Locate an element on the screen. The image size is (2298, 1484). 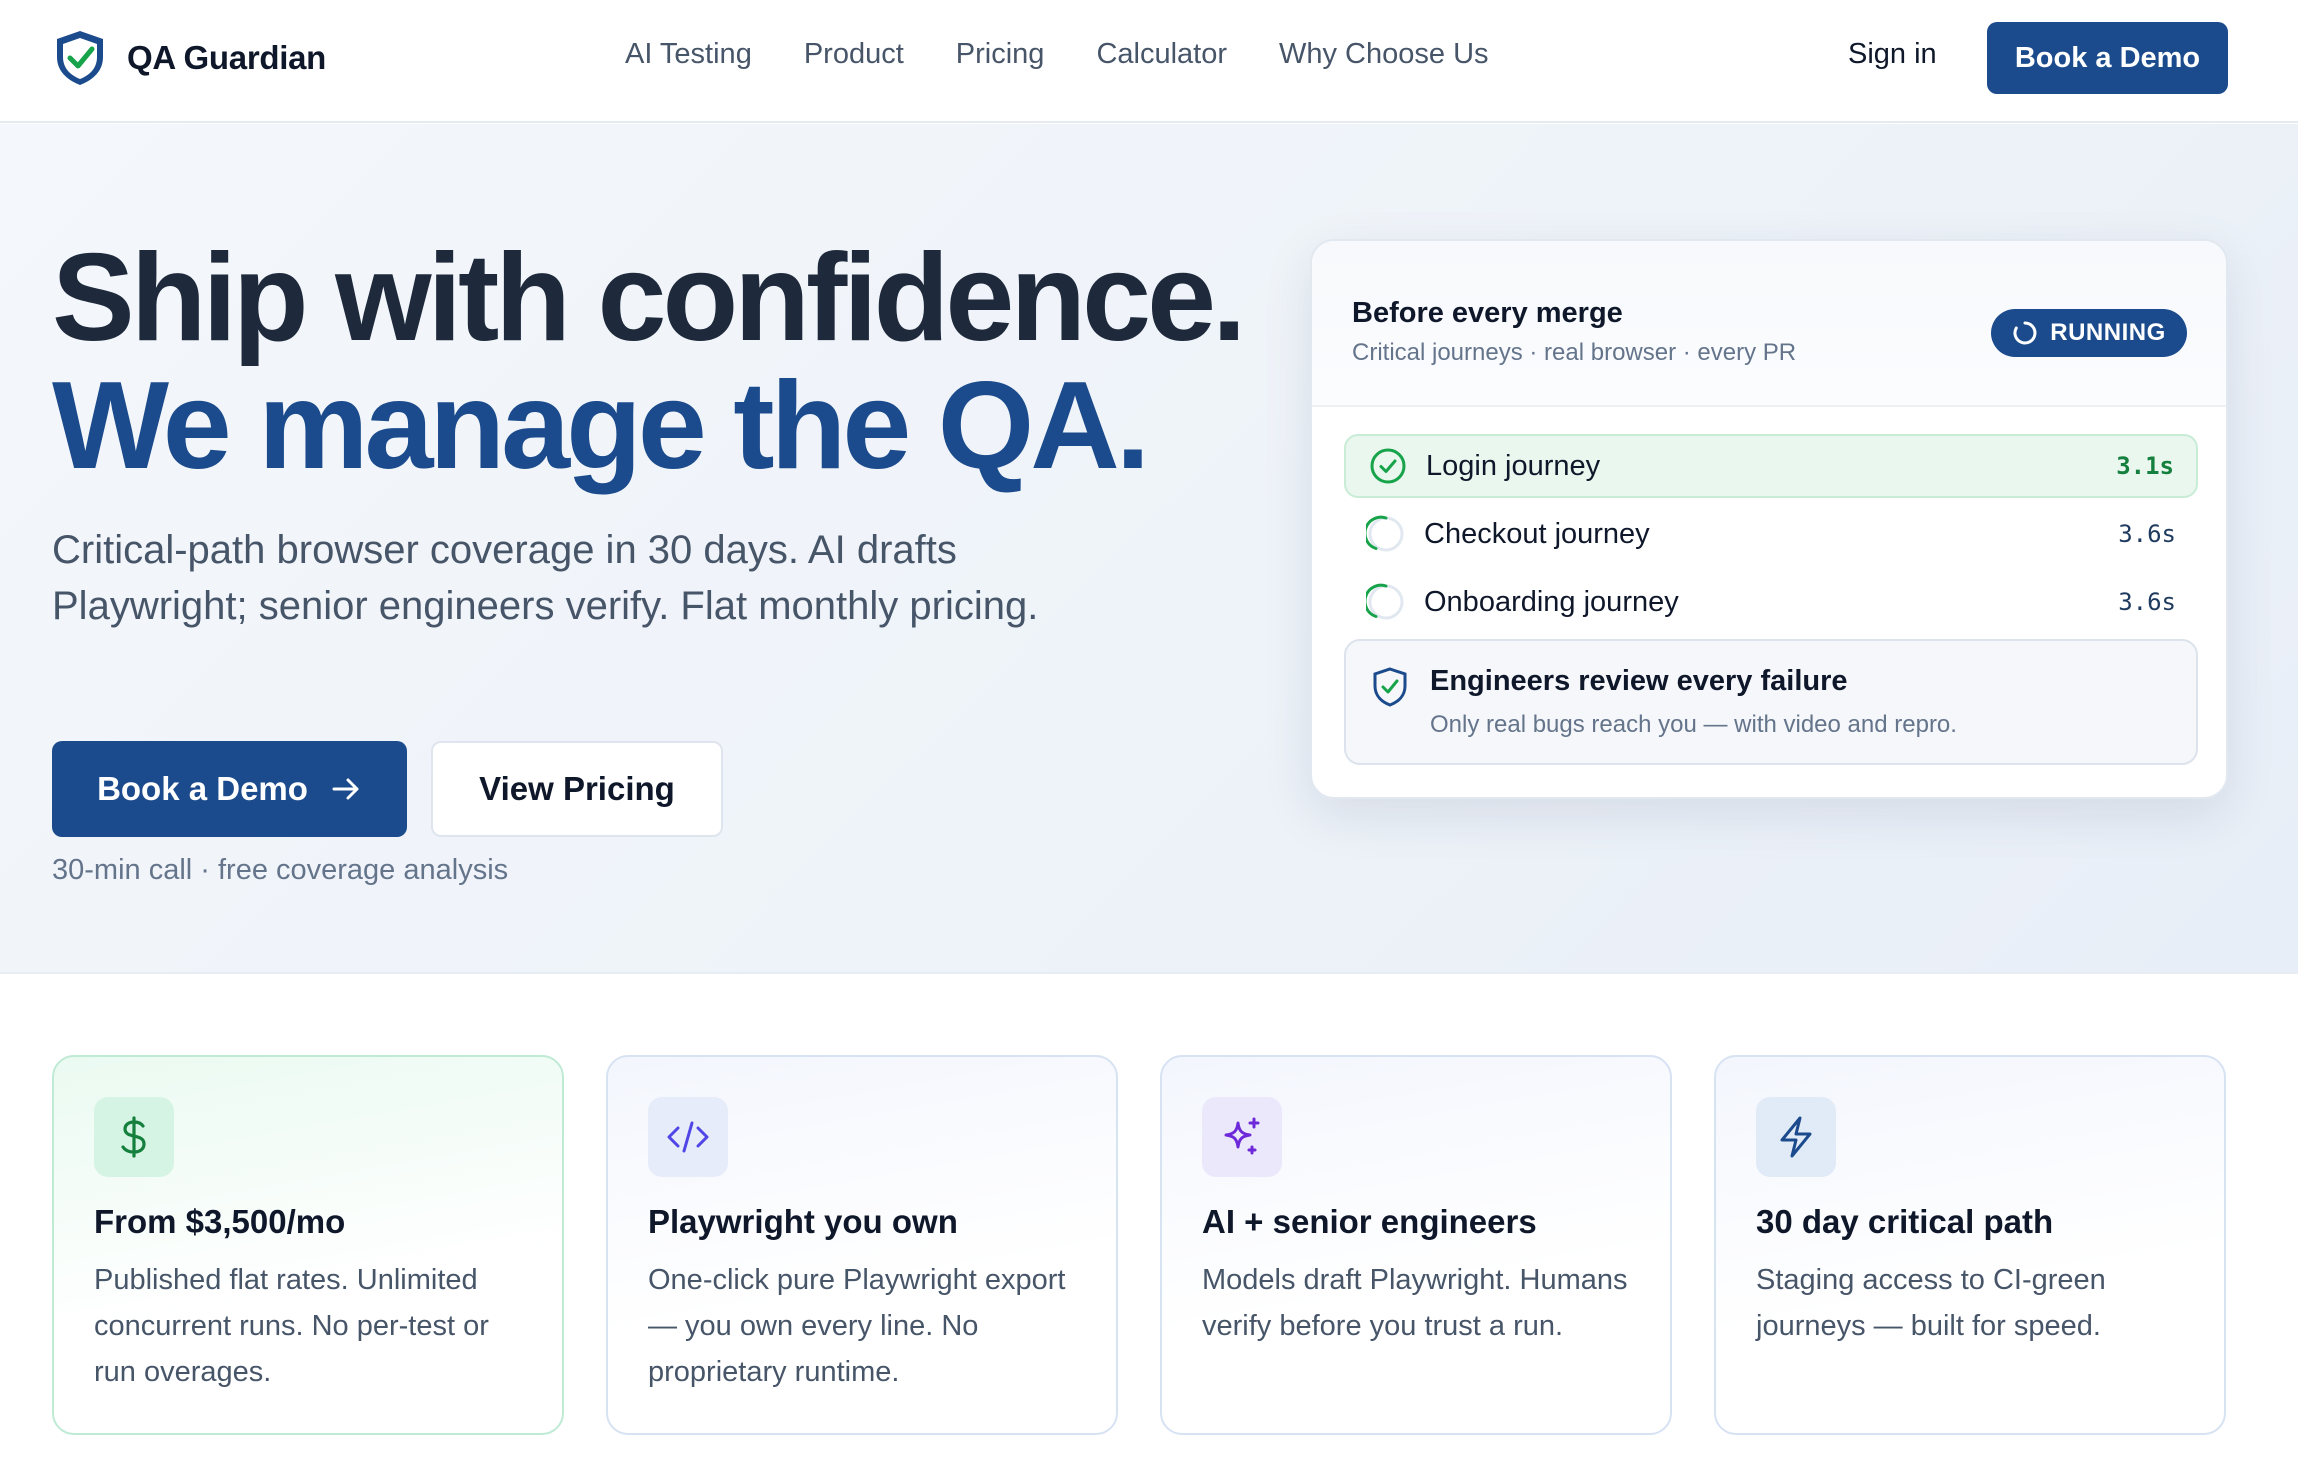
code-icon is located at coordinates (688, 1137).